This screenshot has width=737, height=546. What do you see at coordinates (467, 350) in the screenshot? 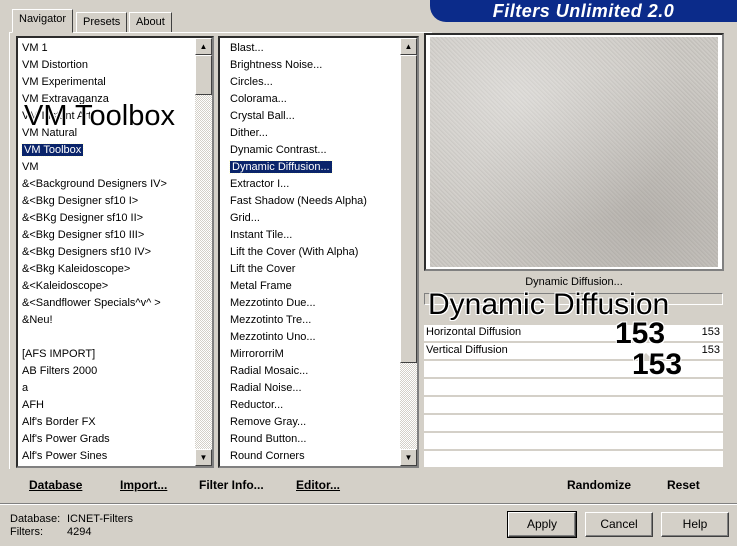
I see `param-label: Vertical Diffusion` at bounding box center [467, 350].